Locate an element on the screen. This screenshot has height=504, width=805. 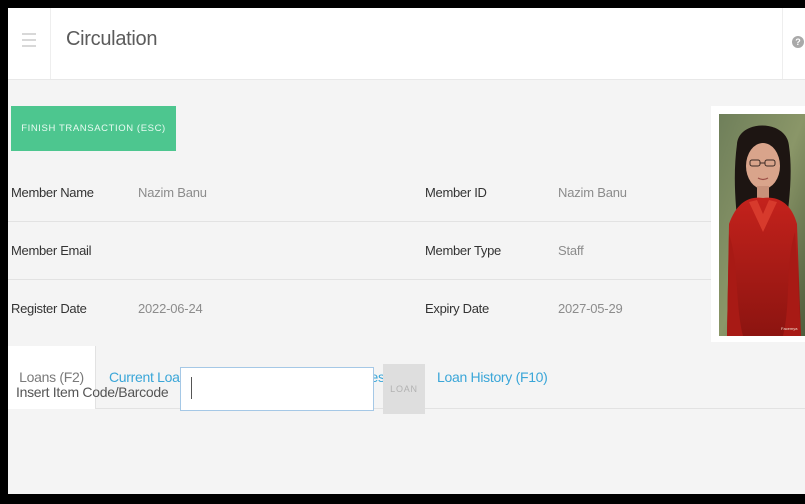
register-date-value: 2022-06-24 is located at coordinates (170, 308).